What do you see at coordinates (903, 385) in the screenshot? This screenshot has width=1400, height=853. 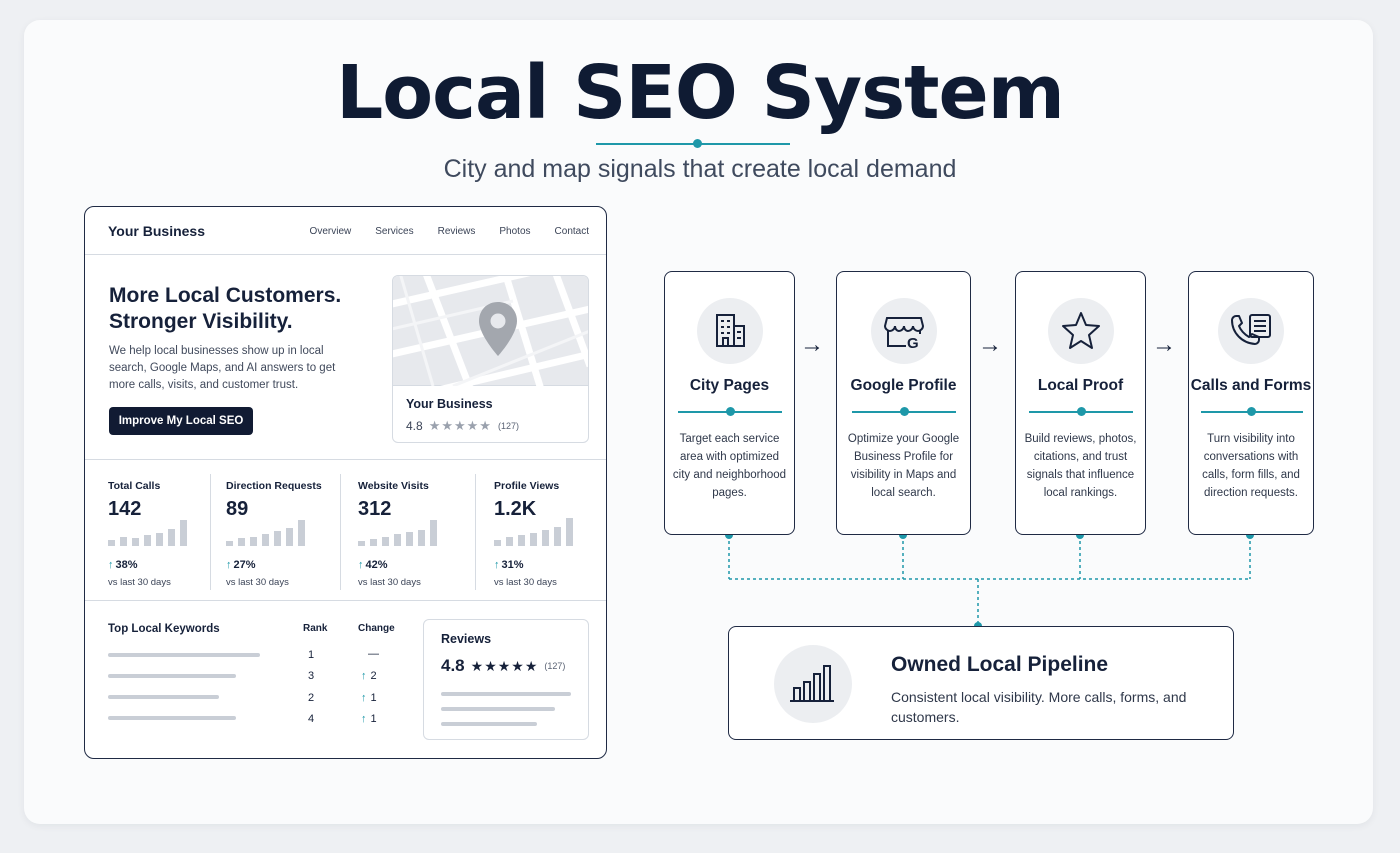 I see `step-title: Google Profile` at bounding box center [903, 385].